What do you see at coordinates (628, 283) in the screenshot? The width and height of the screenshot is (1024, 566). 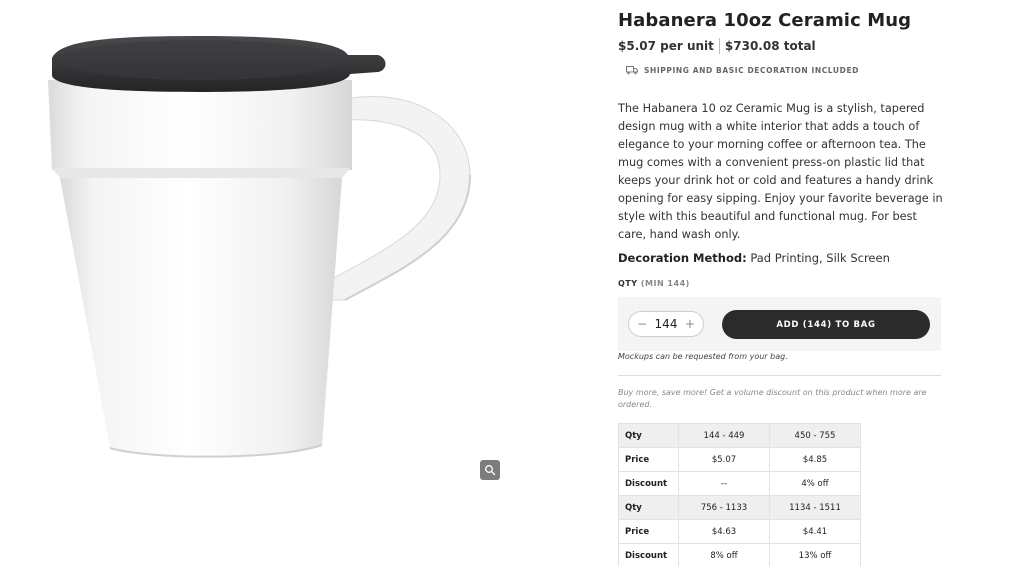 I see `qty-label-text: QTY` at bounding box center [628, 283].